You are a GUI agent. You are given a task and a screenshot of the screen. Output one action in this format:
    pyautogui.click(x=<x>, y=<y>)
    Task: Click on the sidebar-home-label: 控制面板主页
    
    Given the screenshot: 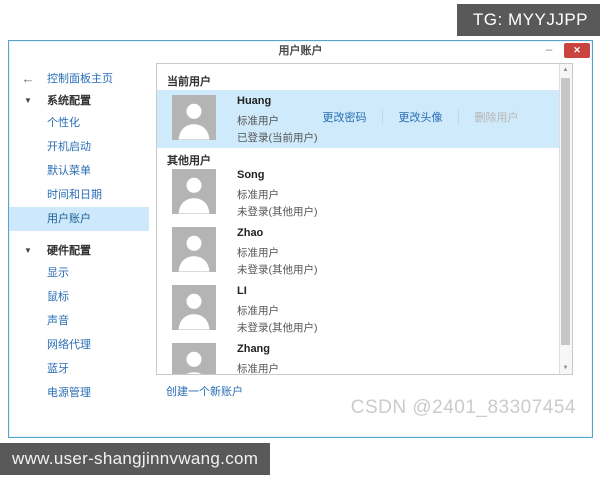 What is the action you would take?
    pyautogui.click(x=80, y=79)
    